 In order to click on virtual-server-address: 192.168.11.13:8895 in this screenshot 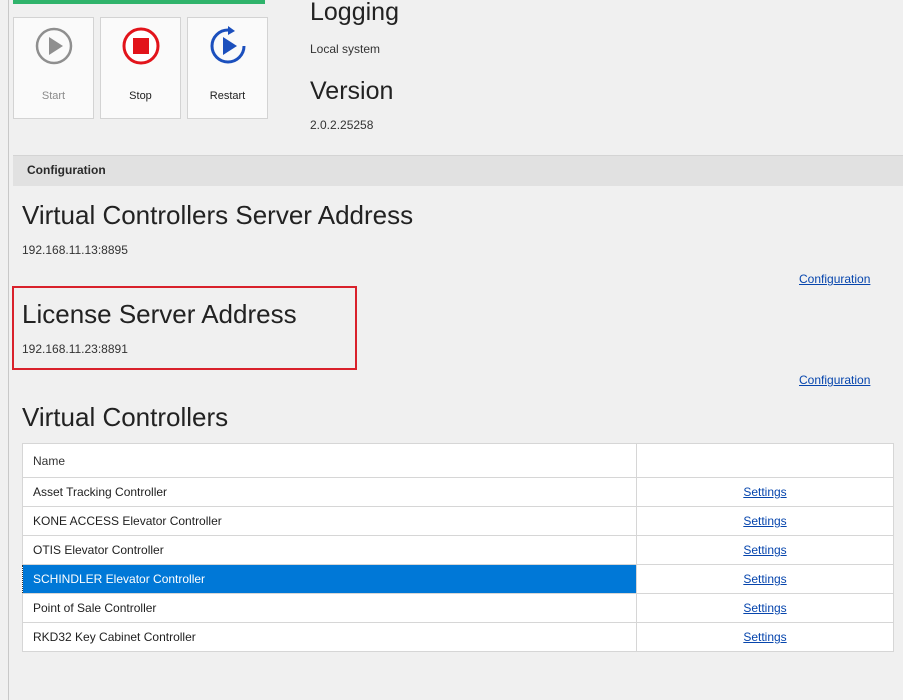, I will do `click(75, 250)`.